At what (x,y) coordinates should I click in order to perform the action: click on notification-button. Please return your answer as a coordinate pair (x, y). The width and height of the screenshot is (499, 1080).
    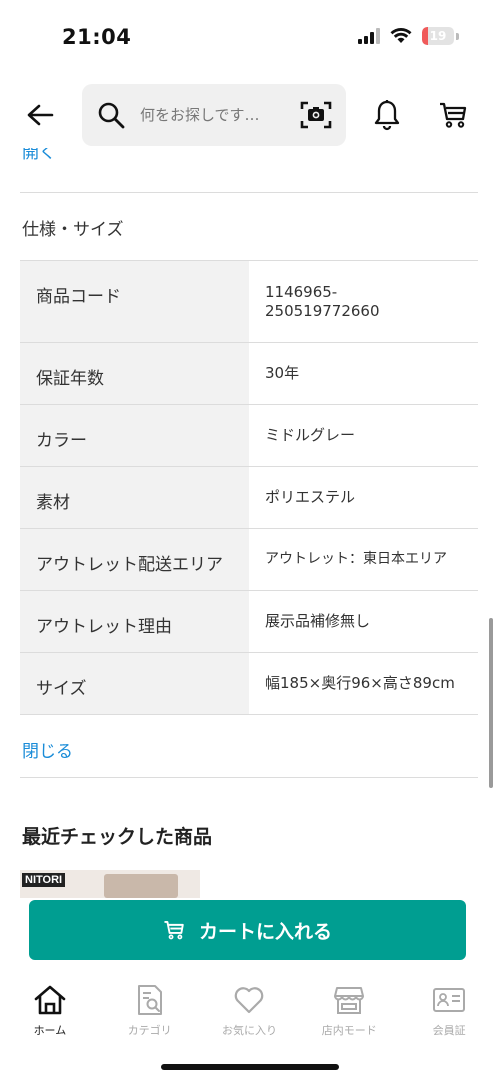
    Looking at the image, I should click on (387, 115).